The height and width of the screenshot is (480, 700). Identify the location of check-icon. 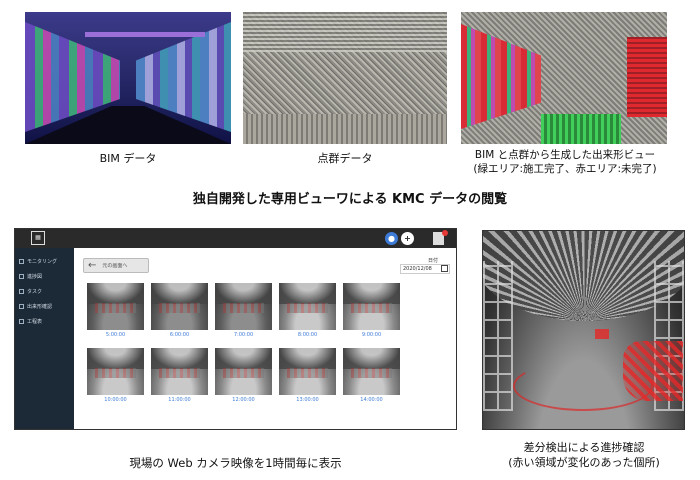
(21, 291).